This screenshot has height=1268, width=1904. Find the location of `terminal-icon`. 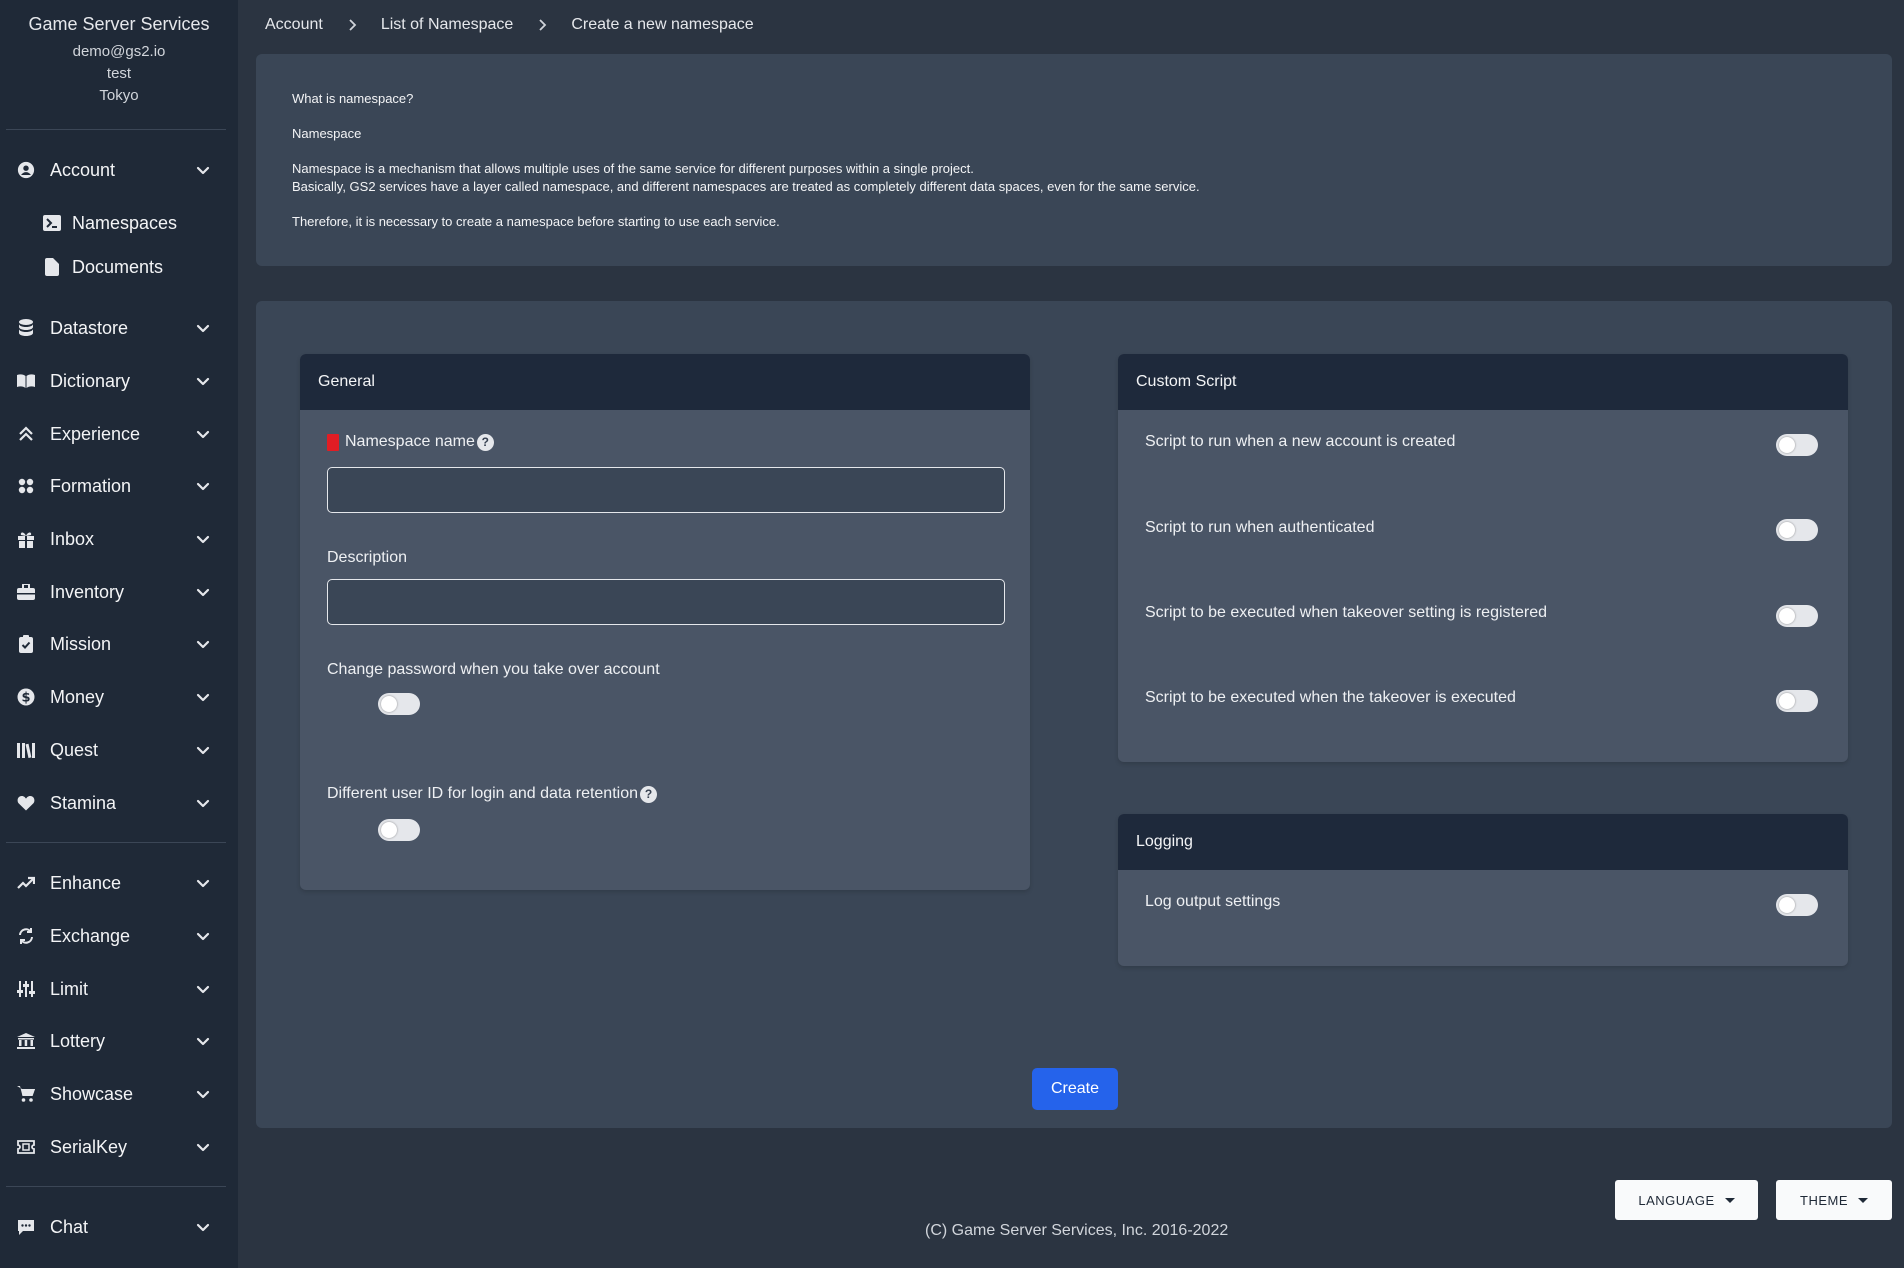

terminal-icon is located at coordinates (52, 223).